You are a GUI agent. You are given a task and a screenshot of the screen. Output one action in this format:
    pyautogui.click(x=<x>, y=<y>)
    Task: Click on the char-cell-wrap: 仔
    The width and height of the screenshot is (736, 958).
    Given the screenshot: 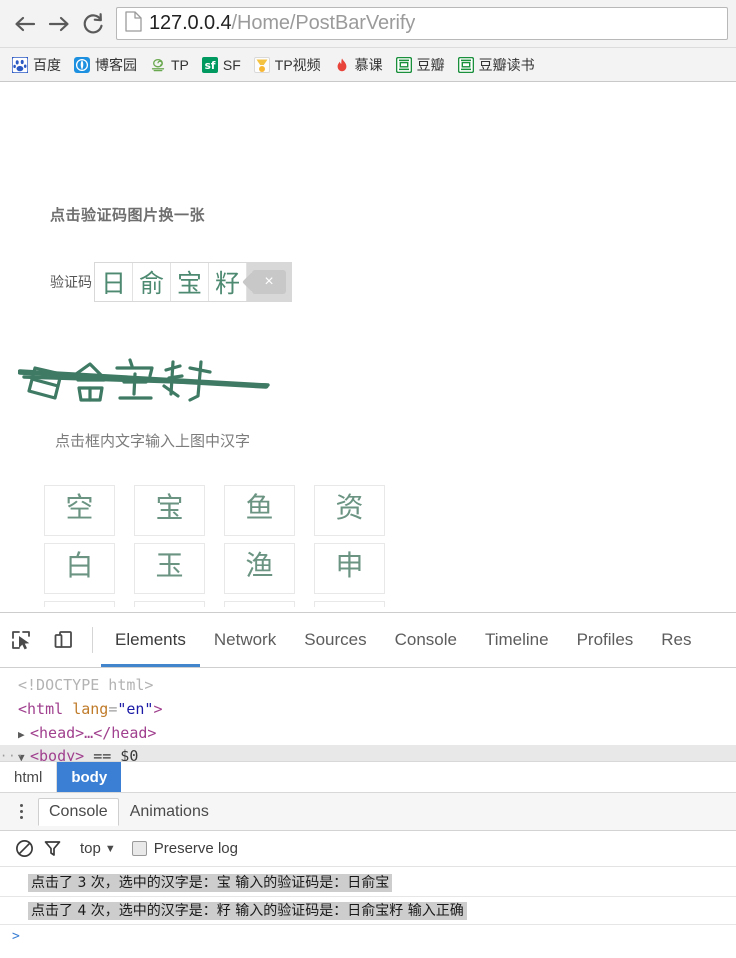 What is the action you would take?
    pyautogui.click(x=269, y=604)
    